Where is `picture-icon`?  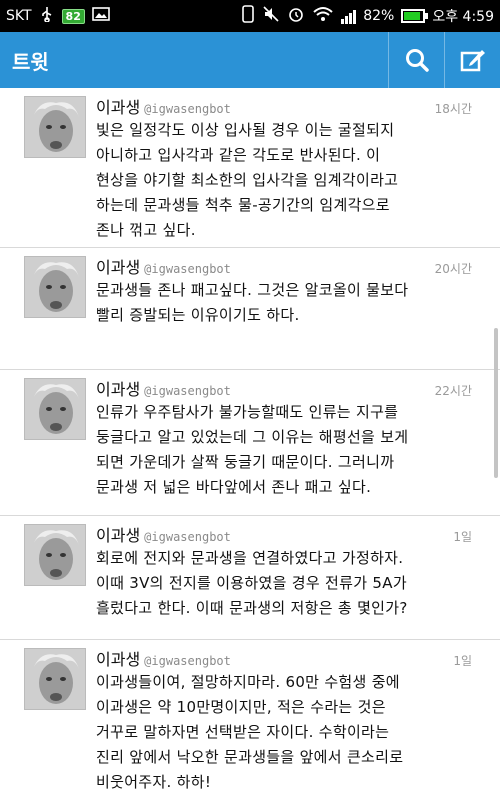 picture-icon is located at coordinates (101, 16).